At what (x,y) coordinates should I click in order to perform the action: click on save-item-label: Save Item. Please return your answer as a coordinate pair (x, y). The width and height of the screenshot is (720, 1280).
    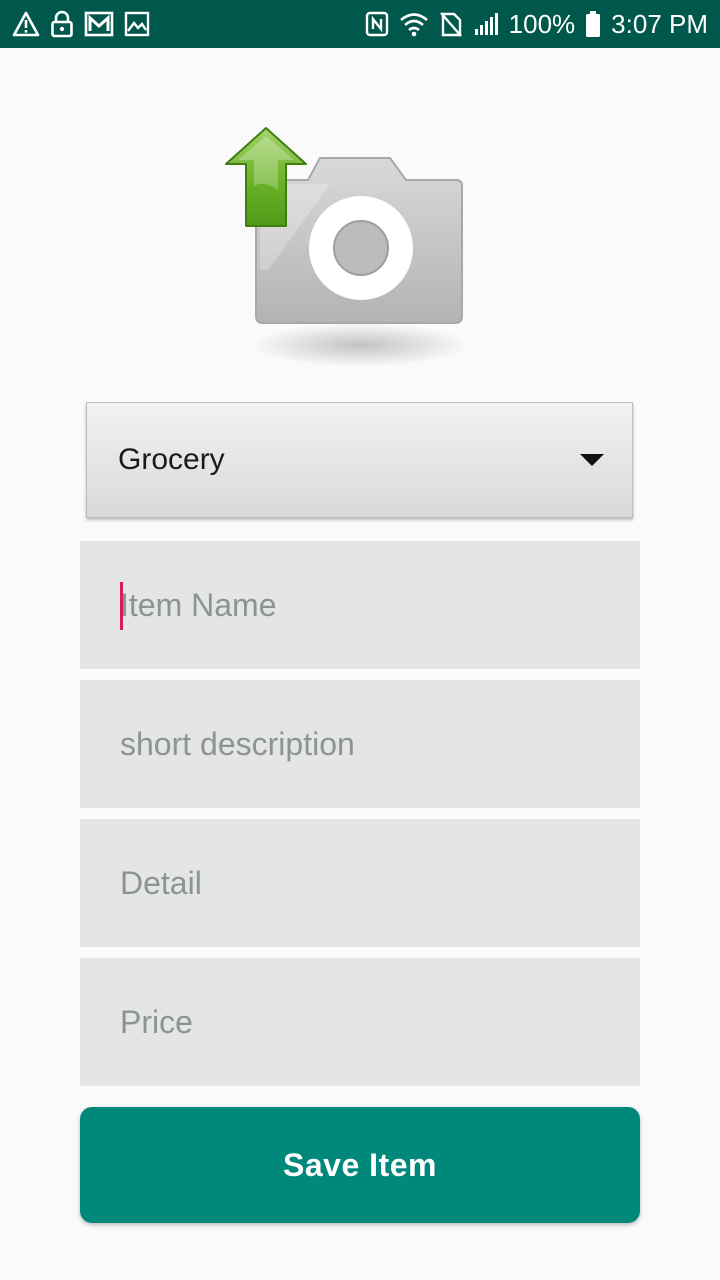
    Looking at the image, I should click on (360, 1164).